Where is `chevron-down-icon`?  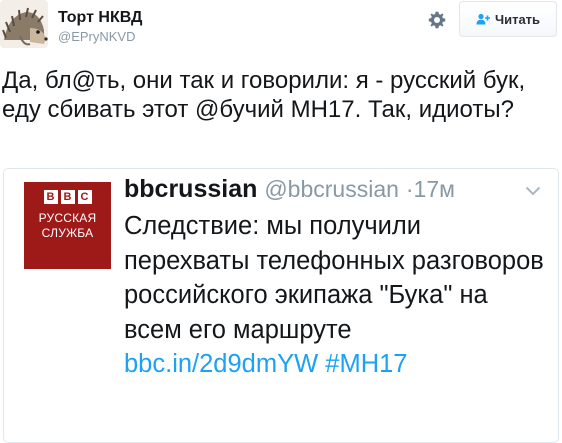
chevron-down-icon is located at coordinates (533, 191).